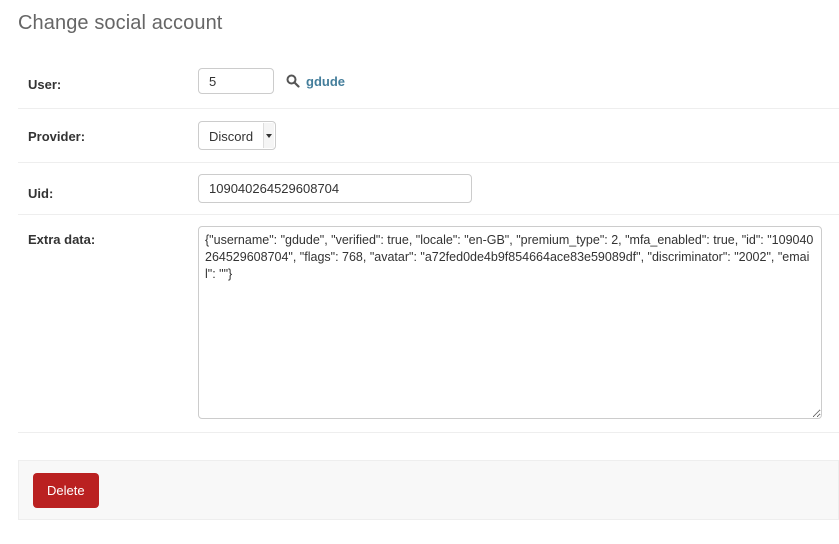 Image resolution: width=839 pixels, height=544 pixels. What do you see at coordinates (236, 81) in the screenshot?
I see `user-id-input` at bounding box center [236, 81].